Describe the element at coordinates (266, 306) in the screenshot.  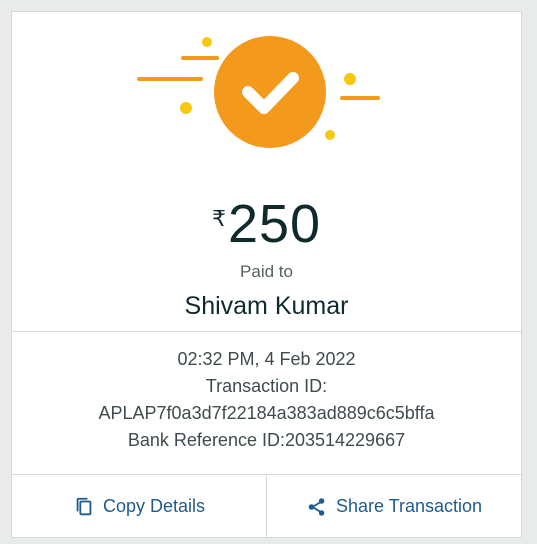
I see `payee-name: Shivam Kumar` at that location.